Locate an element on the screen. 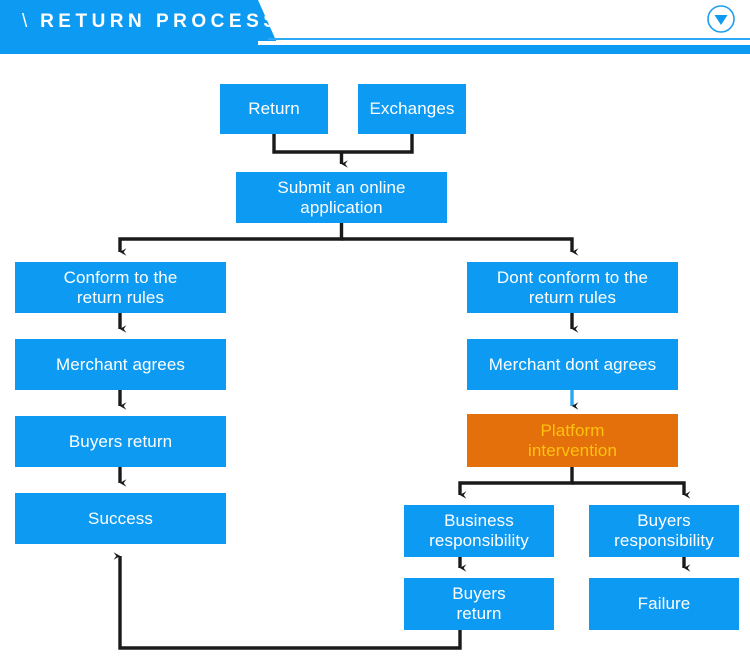 This screenshot has height=665, width=750. node-buyers-return-left: Buyers return is located at coordinates (120, 441).